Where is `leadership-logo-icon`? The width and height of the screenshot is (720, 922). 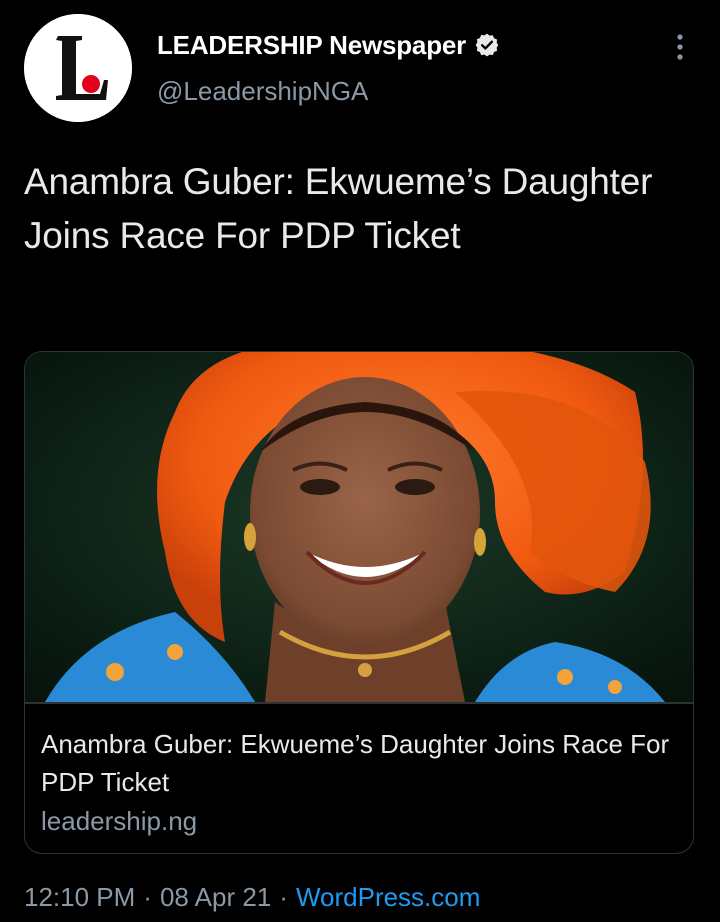 leadership-logo-icon is located at coordinates (78, 68).